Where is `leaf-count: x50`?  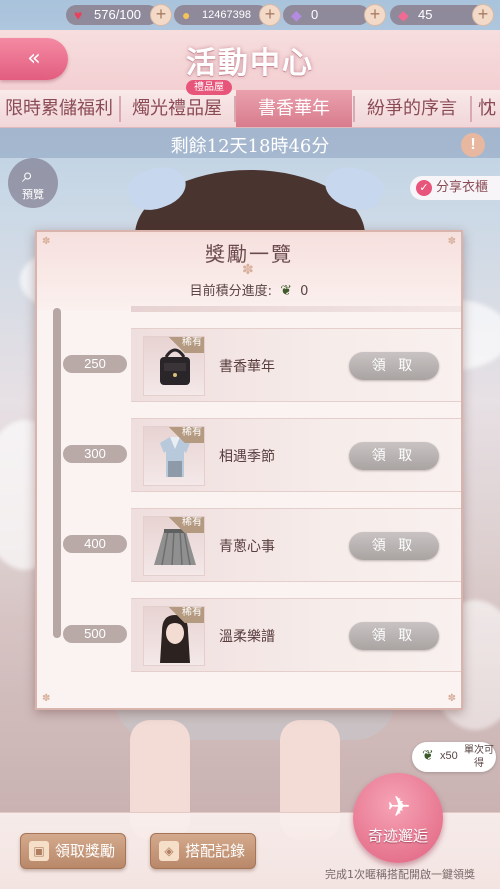 leaf-count: x50 is located at coordinates (449, 756).